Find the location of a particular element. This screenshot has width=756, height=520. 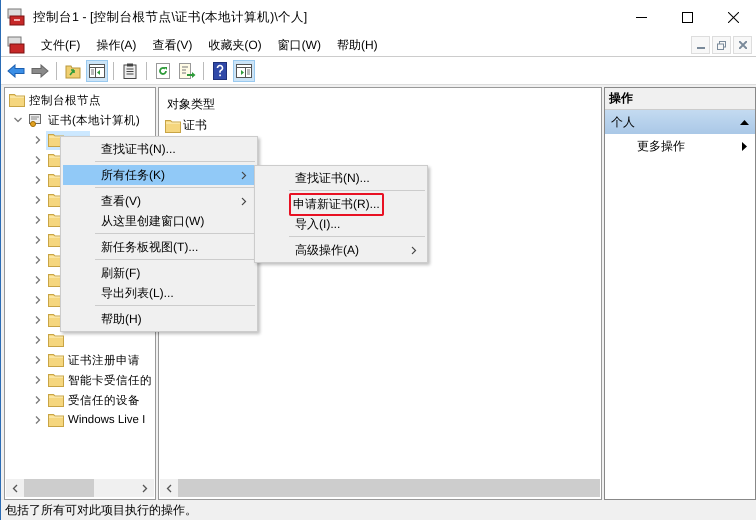

window-title: 控制台1 - [控制台根节点\证书(本地计算机)\个人] is located at coordinates (170, 17).